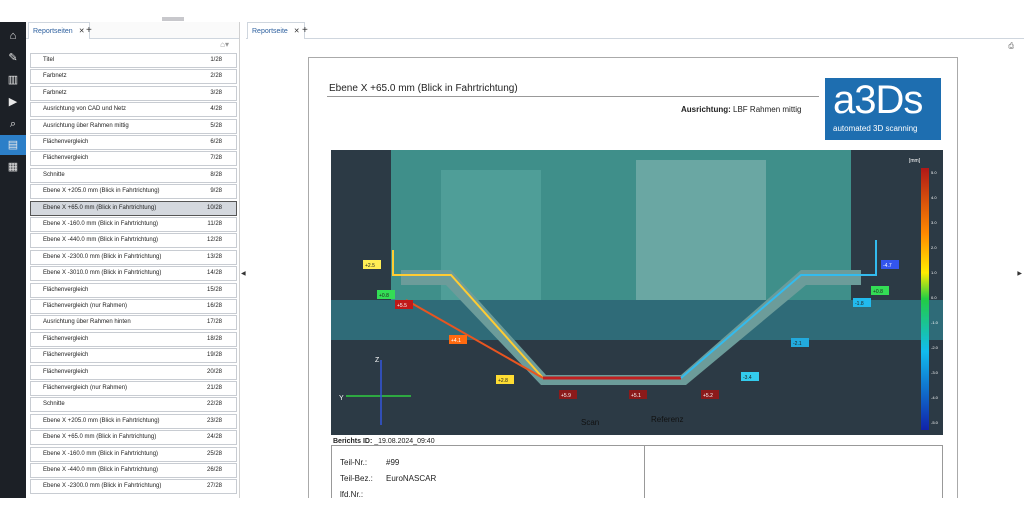 The image size is (1024, 510). What do you see at coordinates (637, 320) in the screenshot?
I see `mesh-frame` at bounding box center [637, 320].